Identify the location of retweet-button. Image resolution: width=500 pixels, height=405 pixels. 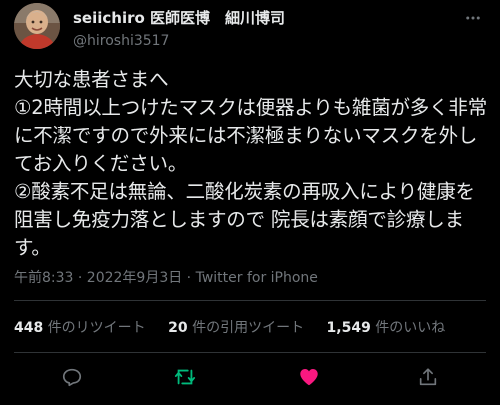
(185, 377).